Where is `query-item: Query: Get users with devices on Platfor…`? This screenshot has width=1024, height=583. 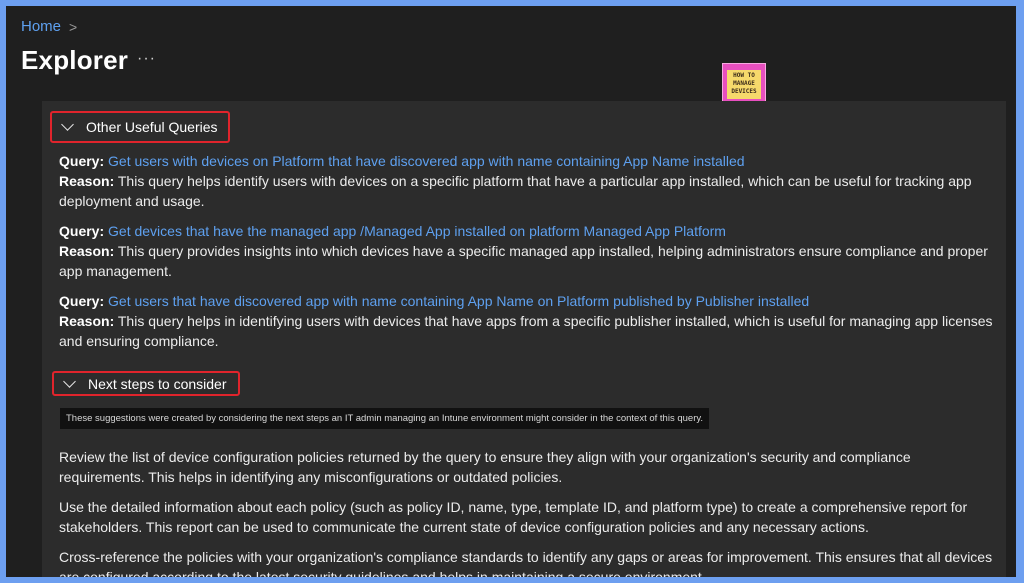 query-item: Query: Get users with devices on Platfor… is located at coordinates (526, 181).